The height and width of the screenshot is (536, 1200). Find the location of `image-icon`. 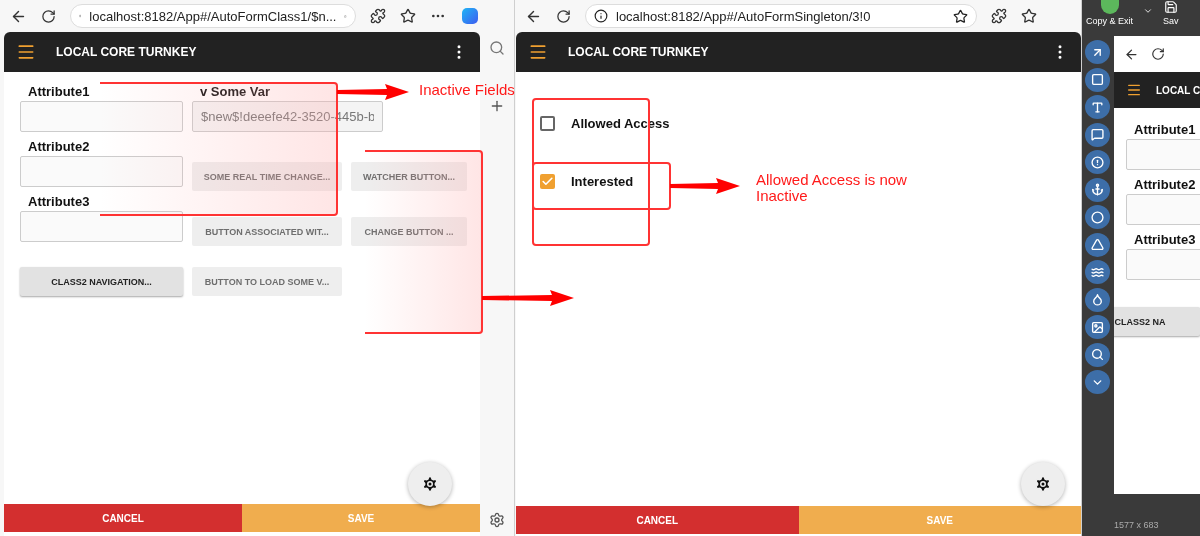

image-icon is located at coordinates (1097, 327).